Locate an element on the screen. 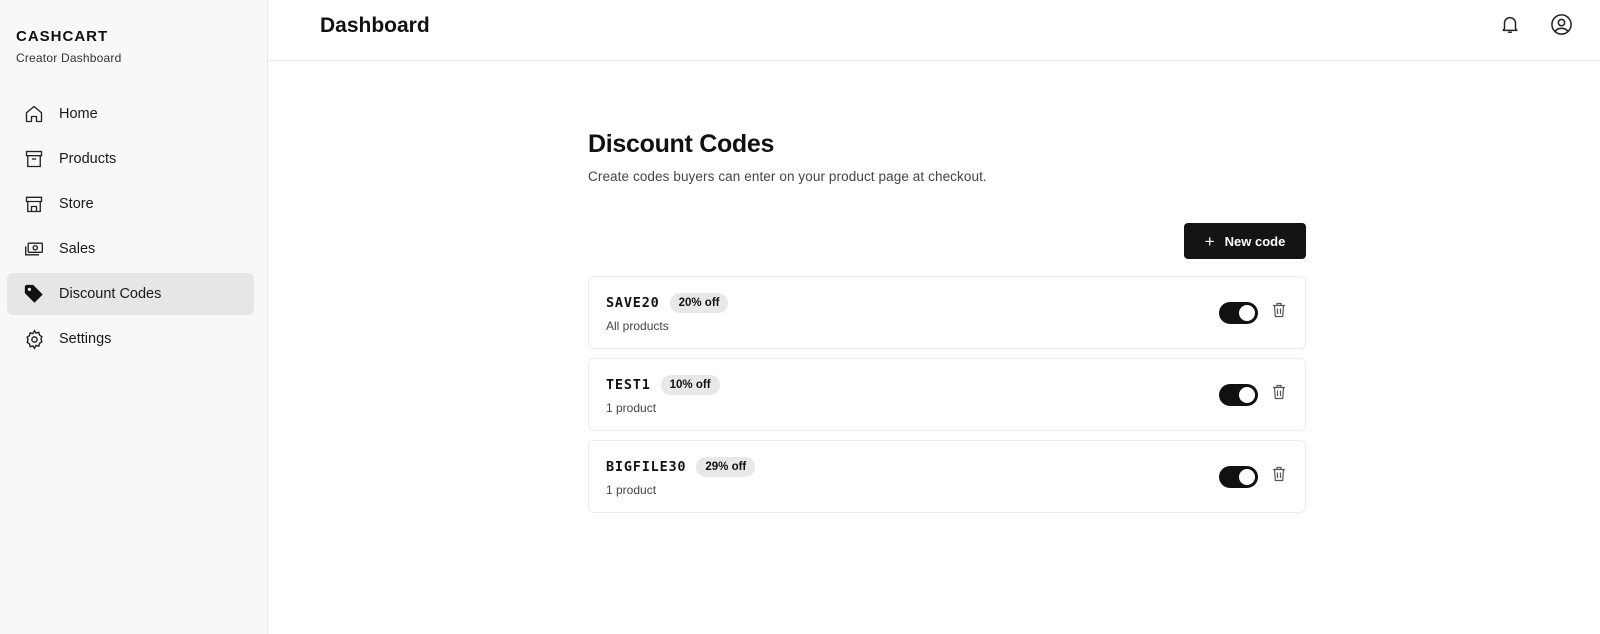 Image resolution: width=1600 pixels, height=634 pixels. new-code-button: + New code is located at coordinates (1245, 241).